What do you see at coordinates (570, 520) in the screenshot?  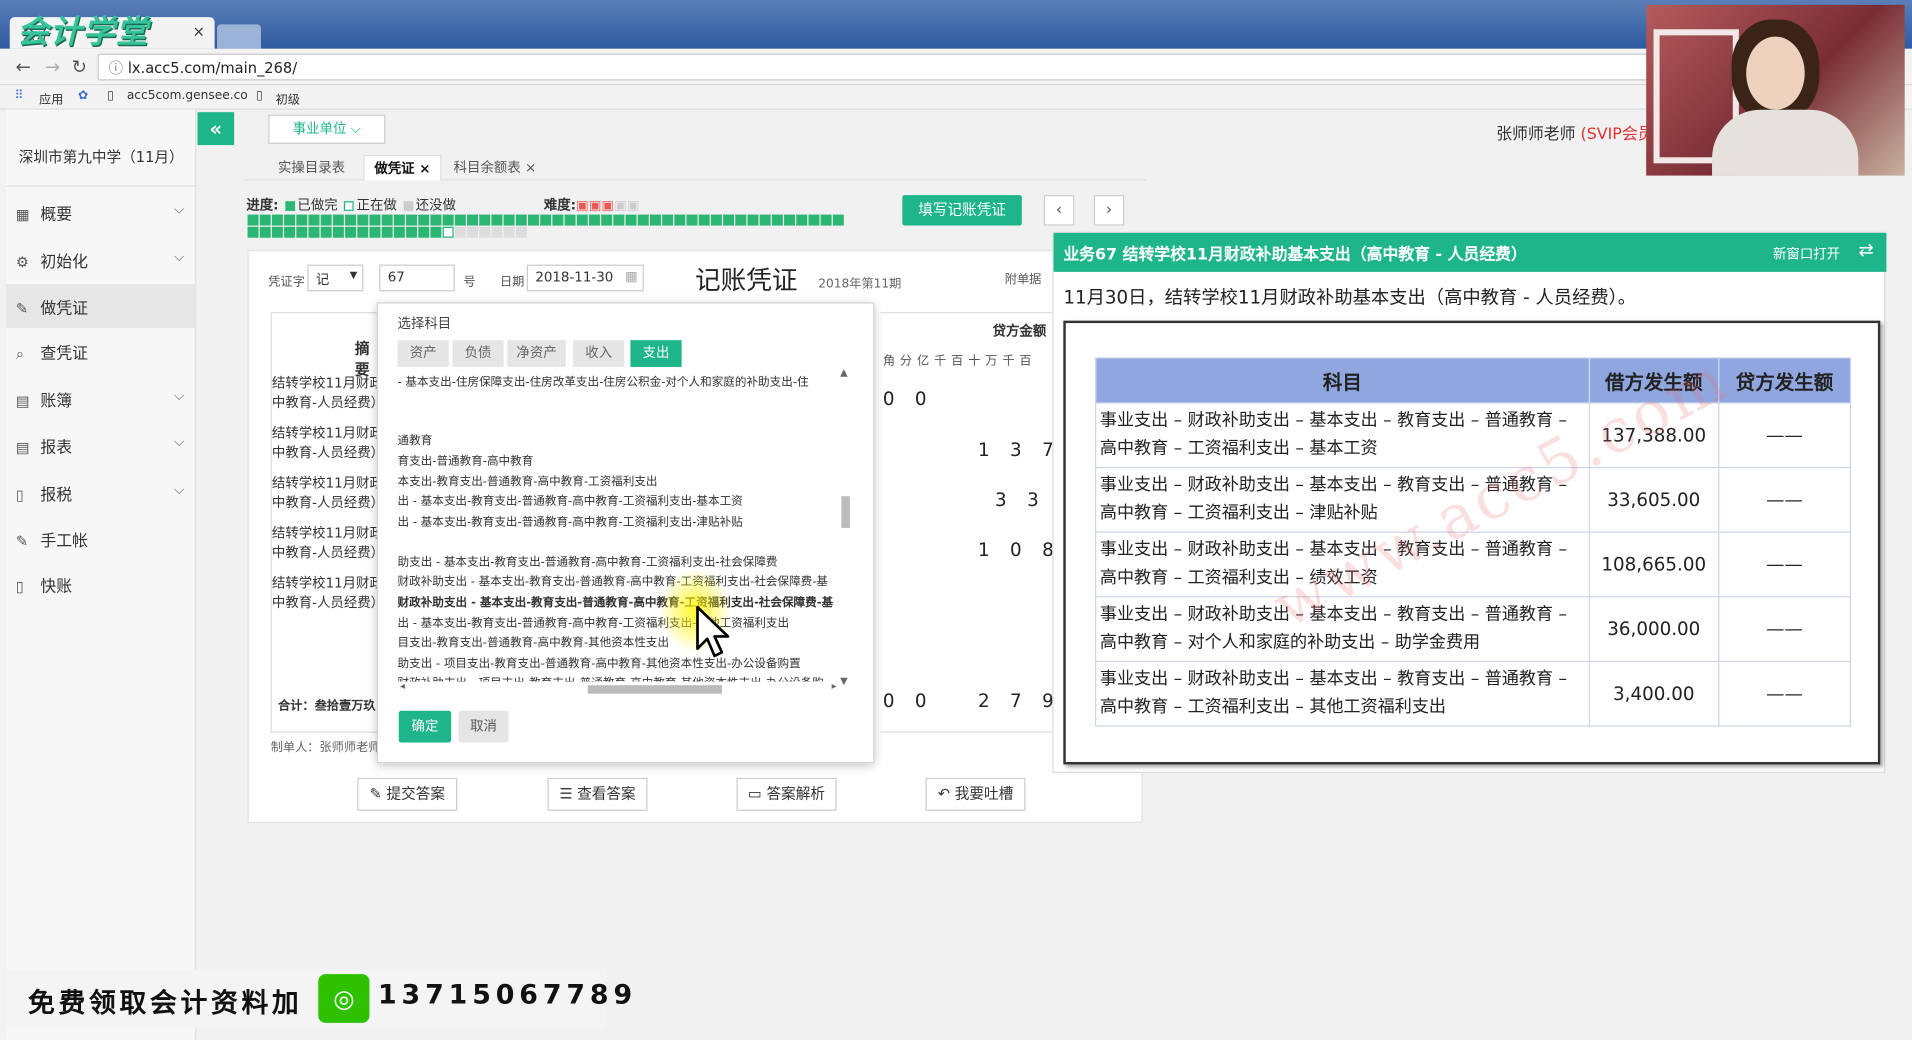 I see `subject-item: 出 - 基本支出-教育支出-普通教育-高中教育-工资福利支出-津贴补贴` at bounding box center [570, 520].